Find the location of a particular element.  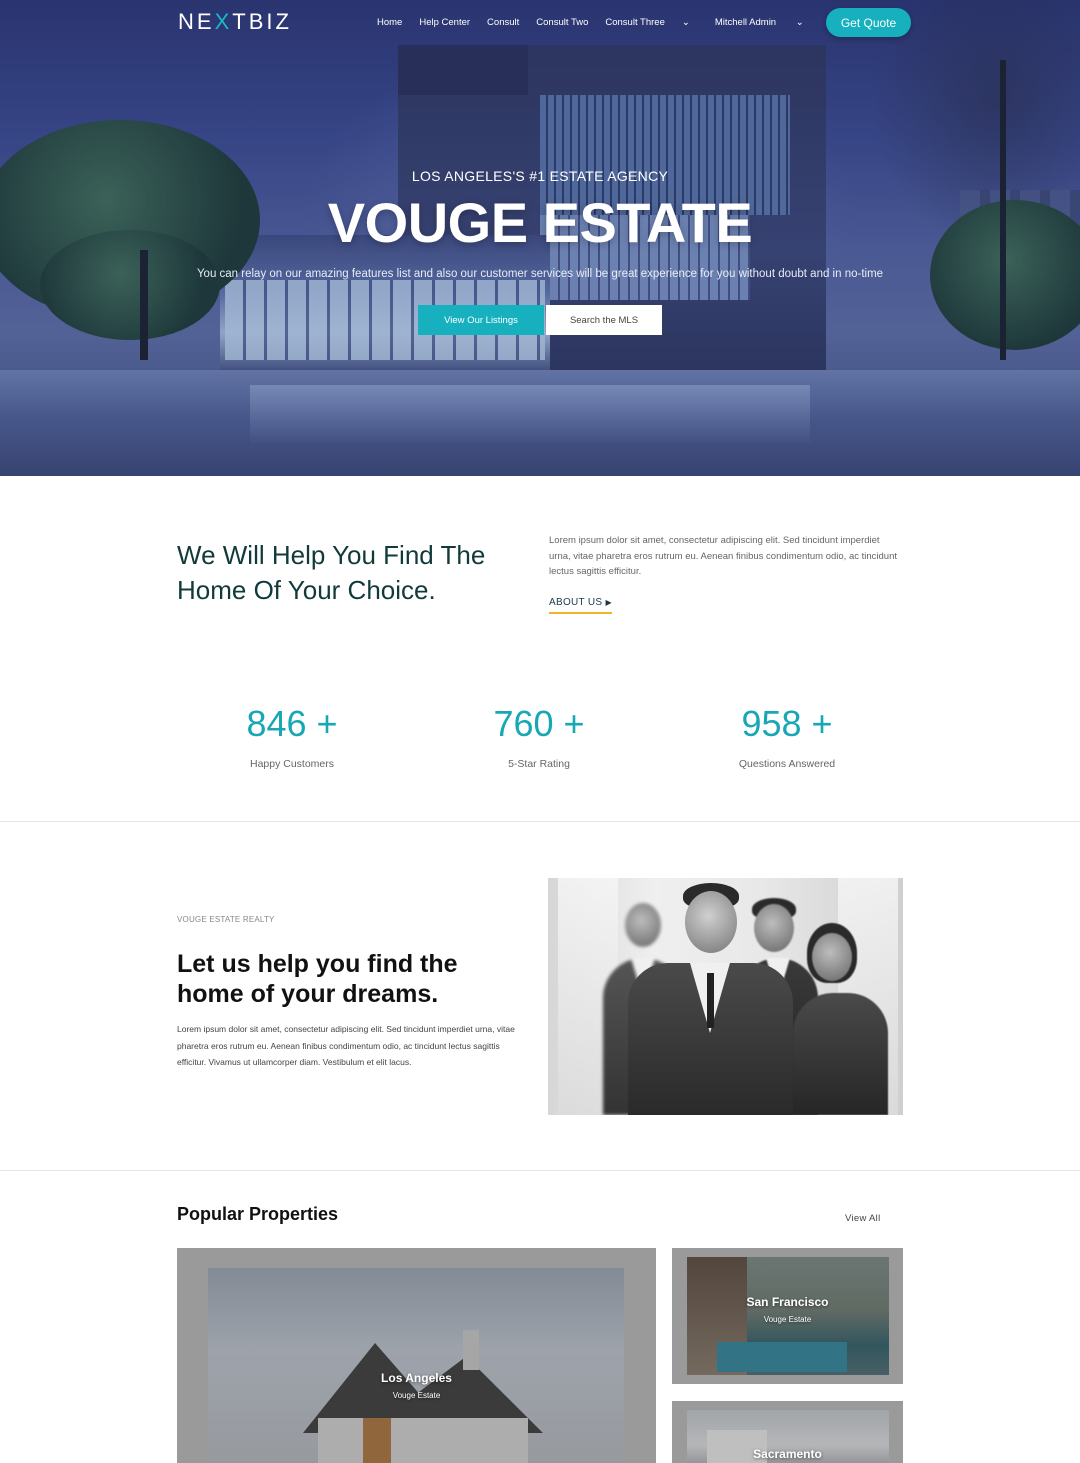

property-card-los-angeles: Los Angeles Vouge Estate is located at coordinates (416, 1355).